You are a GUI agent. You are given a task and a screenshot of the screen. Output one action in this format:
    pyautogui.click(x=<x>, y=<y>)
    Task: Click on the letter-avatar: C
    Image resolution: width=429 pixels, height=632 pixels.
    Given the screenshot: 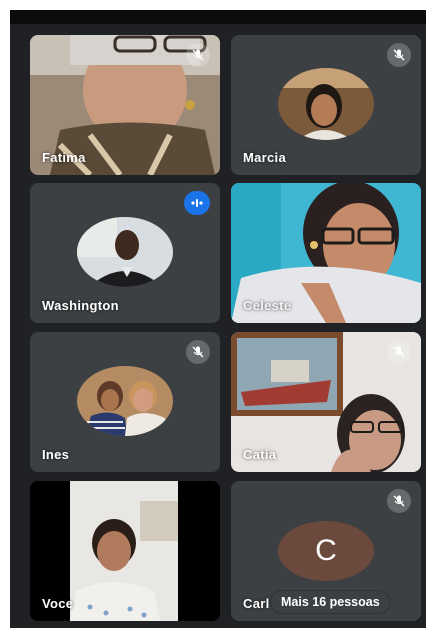 What is the action you would take?
    pyautogui.click(x=326, y=551)
    